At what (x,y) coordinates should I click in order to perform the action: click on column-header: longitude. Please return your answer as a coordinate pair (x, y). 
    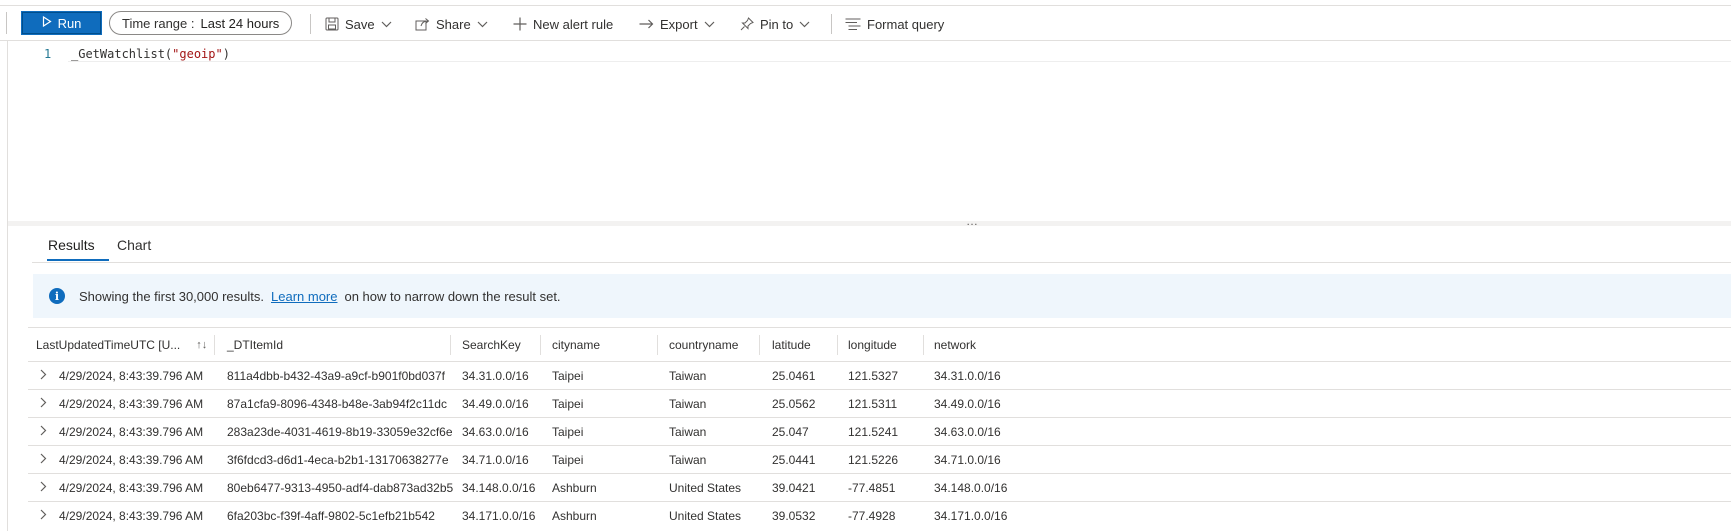
    Looking at the image, I should click on (872, 344).